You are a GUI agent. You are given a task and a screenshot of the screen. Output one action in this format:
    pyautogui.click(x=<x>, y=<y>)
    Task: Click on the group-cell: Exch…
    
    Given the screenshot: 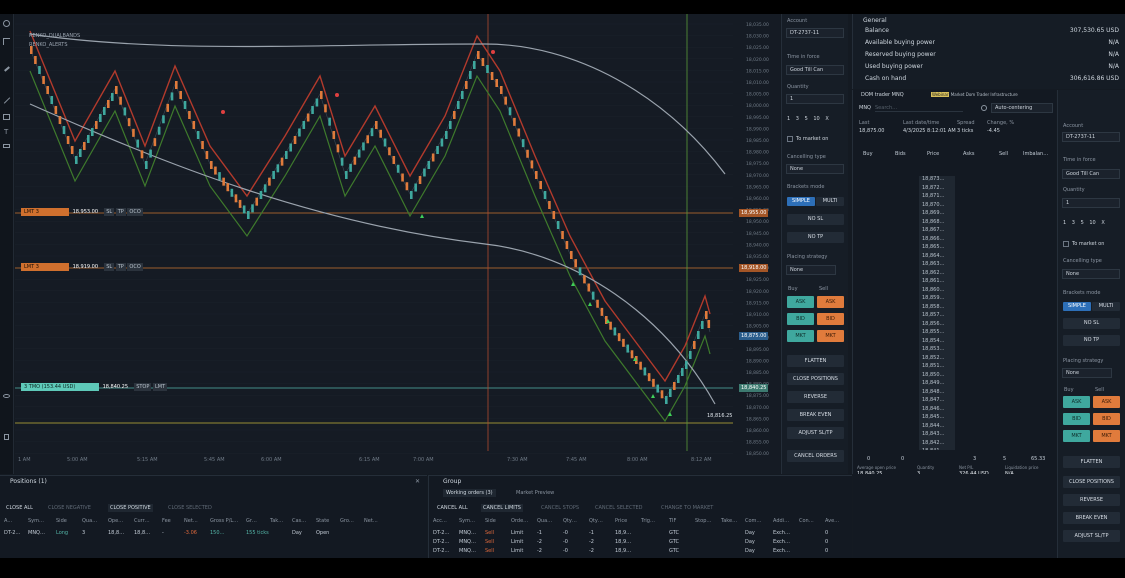 What is the action you would take?
    pyautogui.click(x=781, y=542)
    